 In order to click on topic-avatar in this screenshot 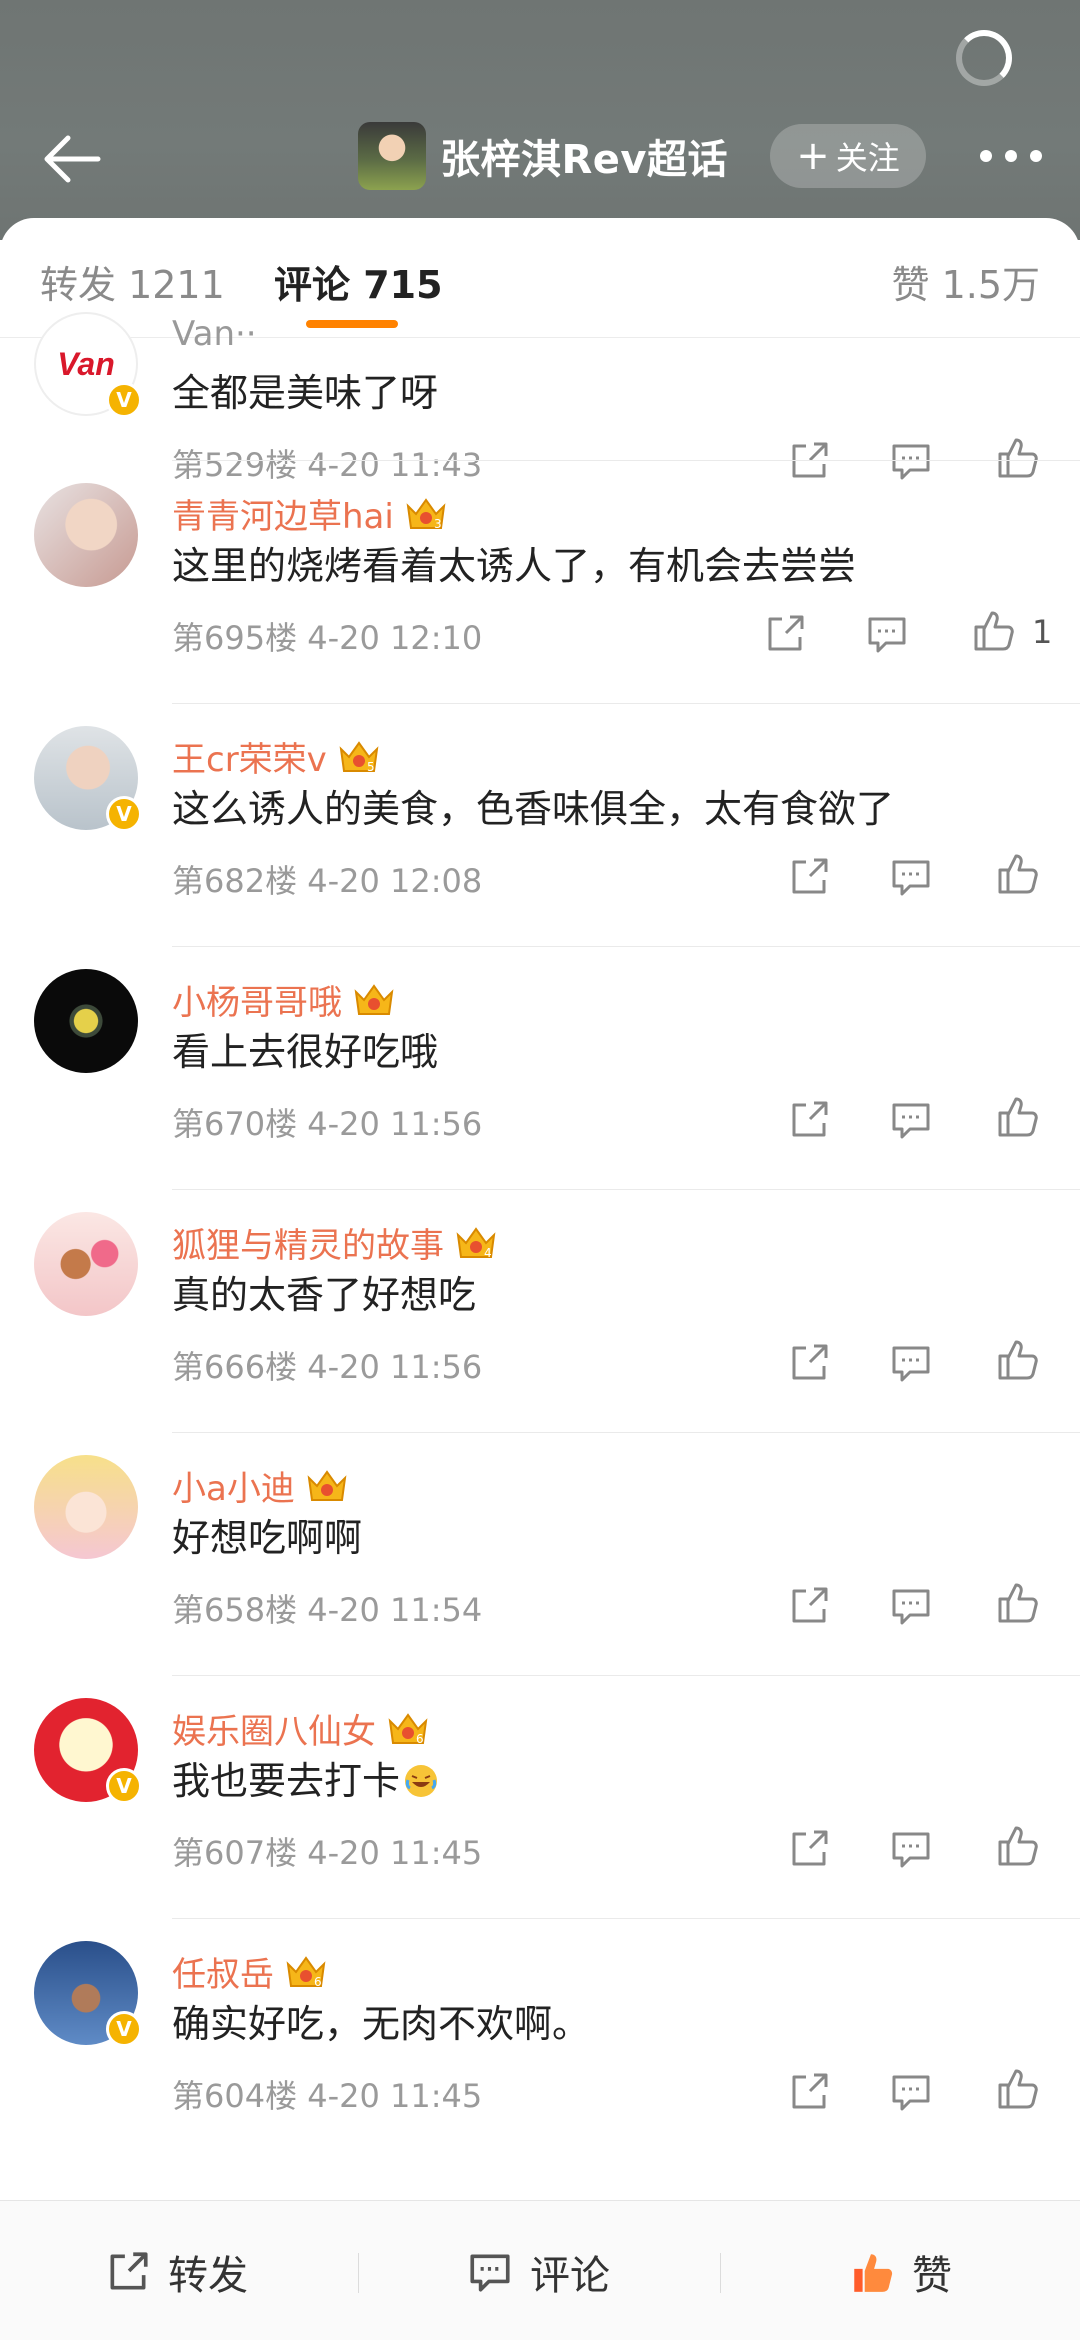, I will do `click(392, 156)`.